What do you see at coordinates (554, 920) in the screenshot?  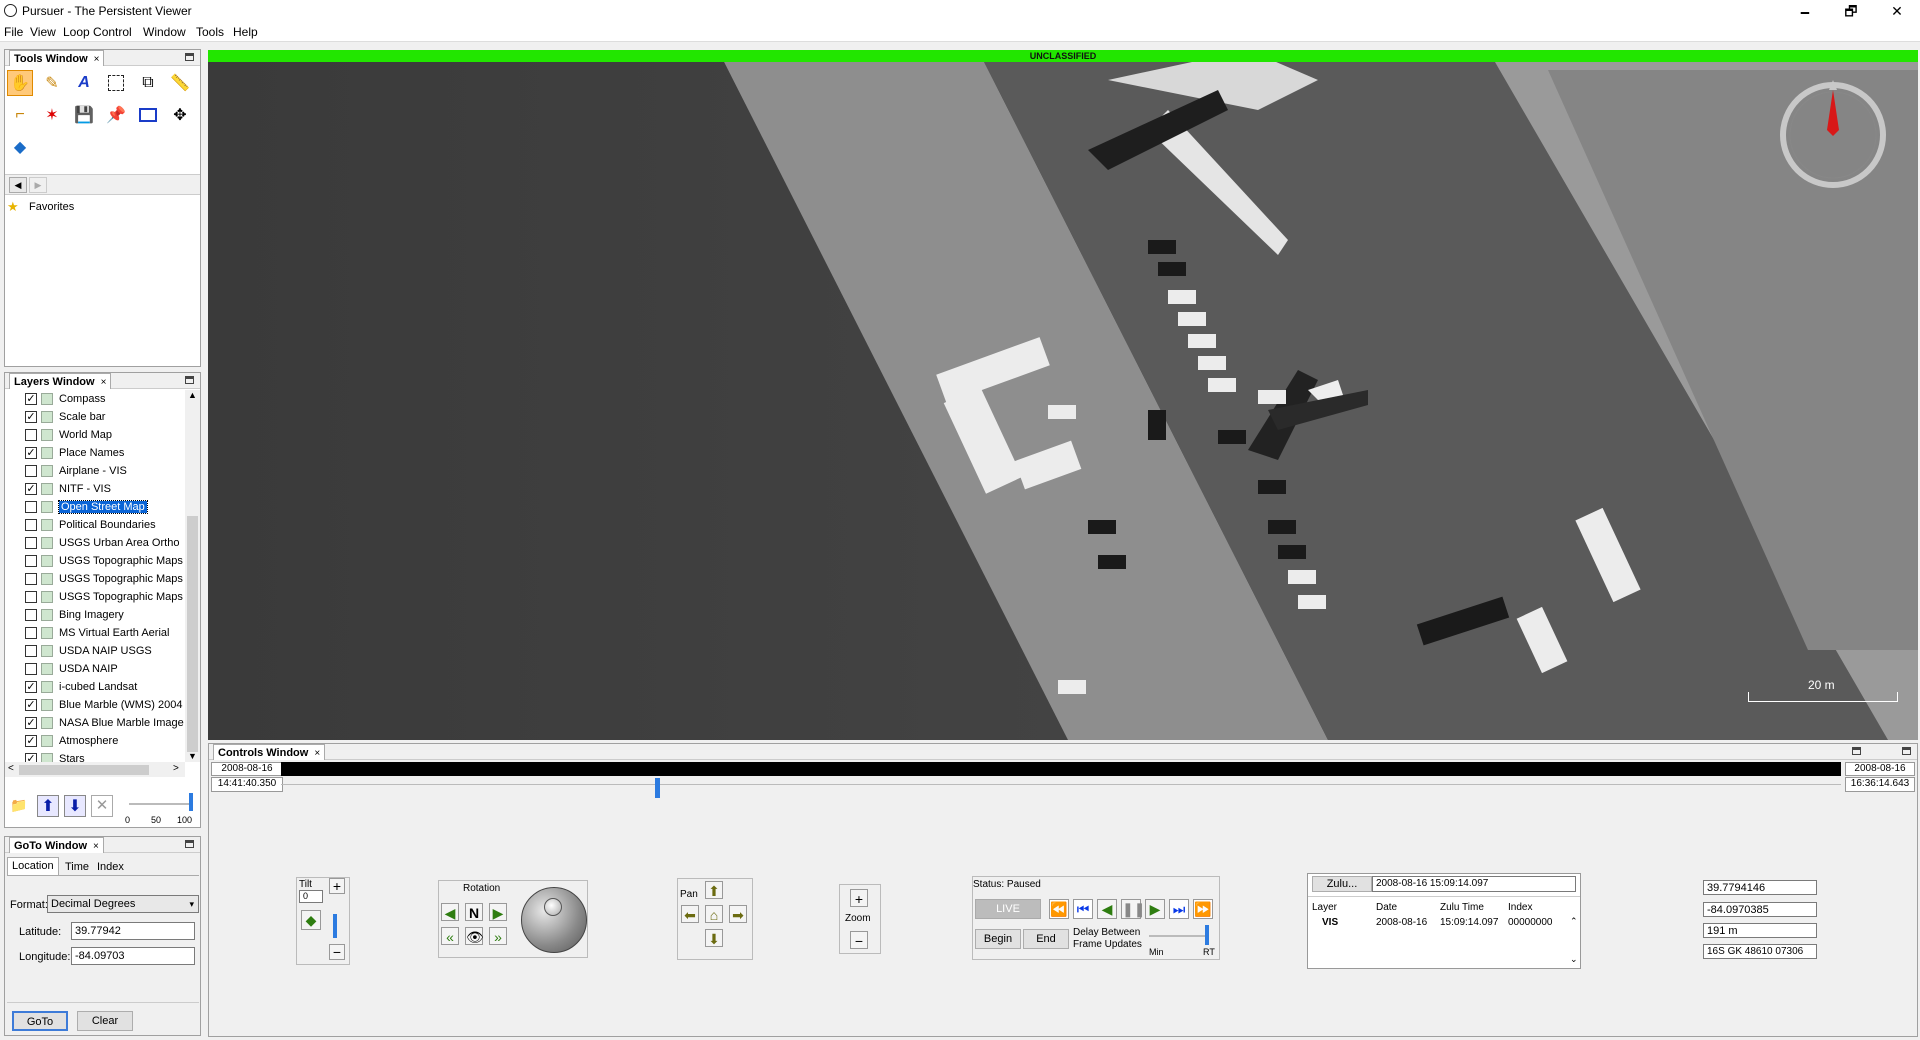 I see `rotation-knob` at bounding box center [554, 920].